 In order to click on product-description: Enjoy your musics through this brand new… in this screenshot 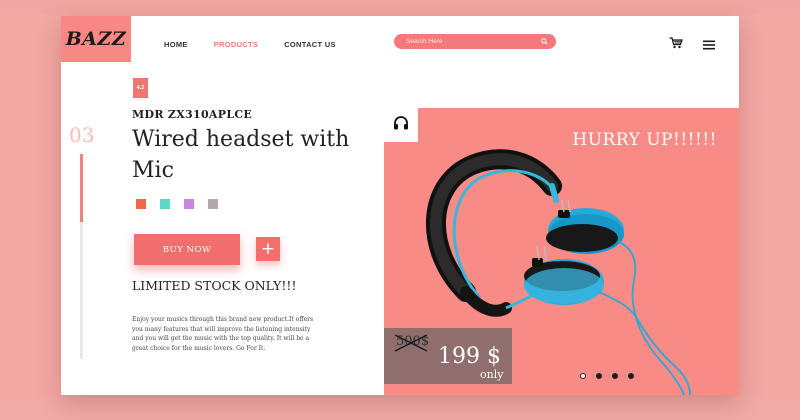, I will do `click(223, 334)`.